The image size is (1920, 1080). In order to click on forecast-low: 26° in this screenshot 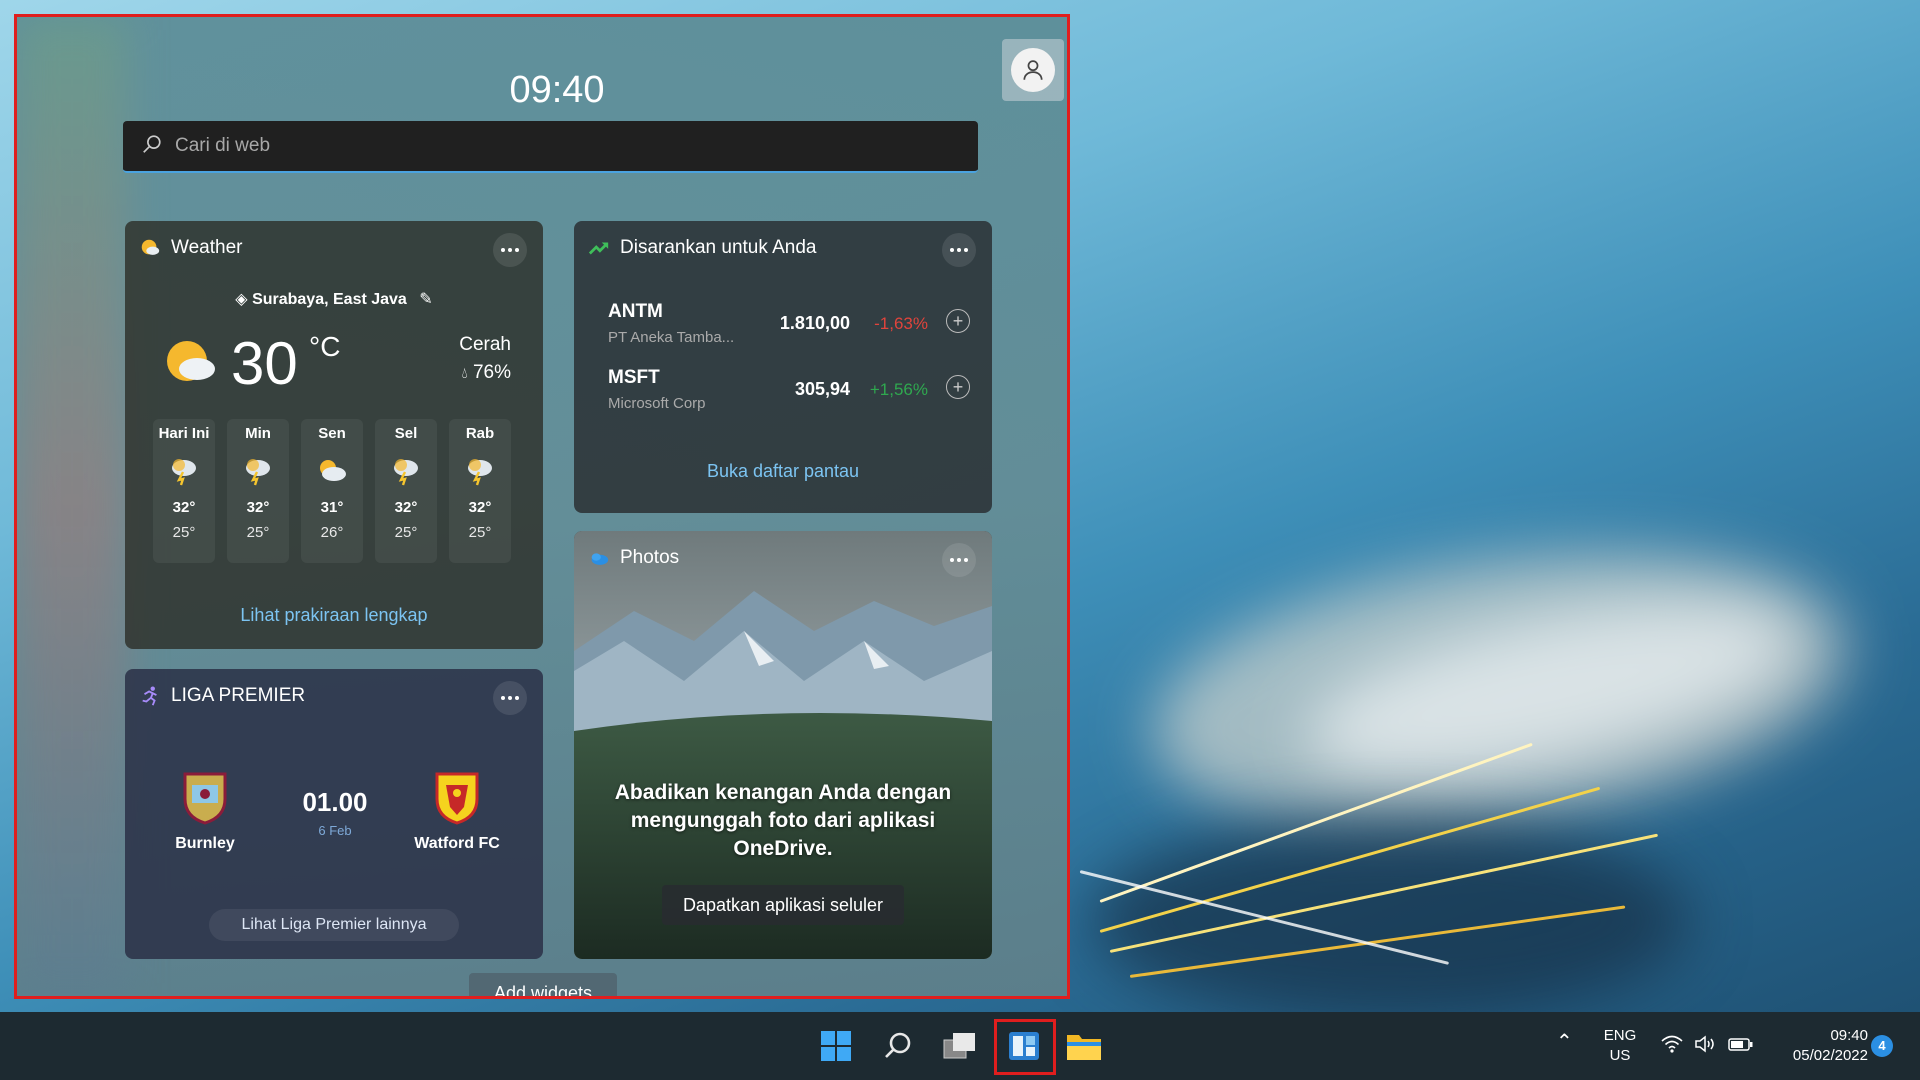, I will do `click(332, 532)`.